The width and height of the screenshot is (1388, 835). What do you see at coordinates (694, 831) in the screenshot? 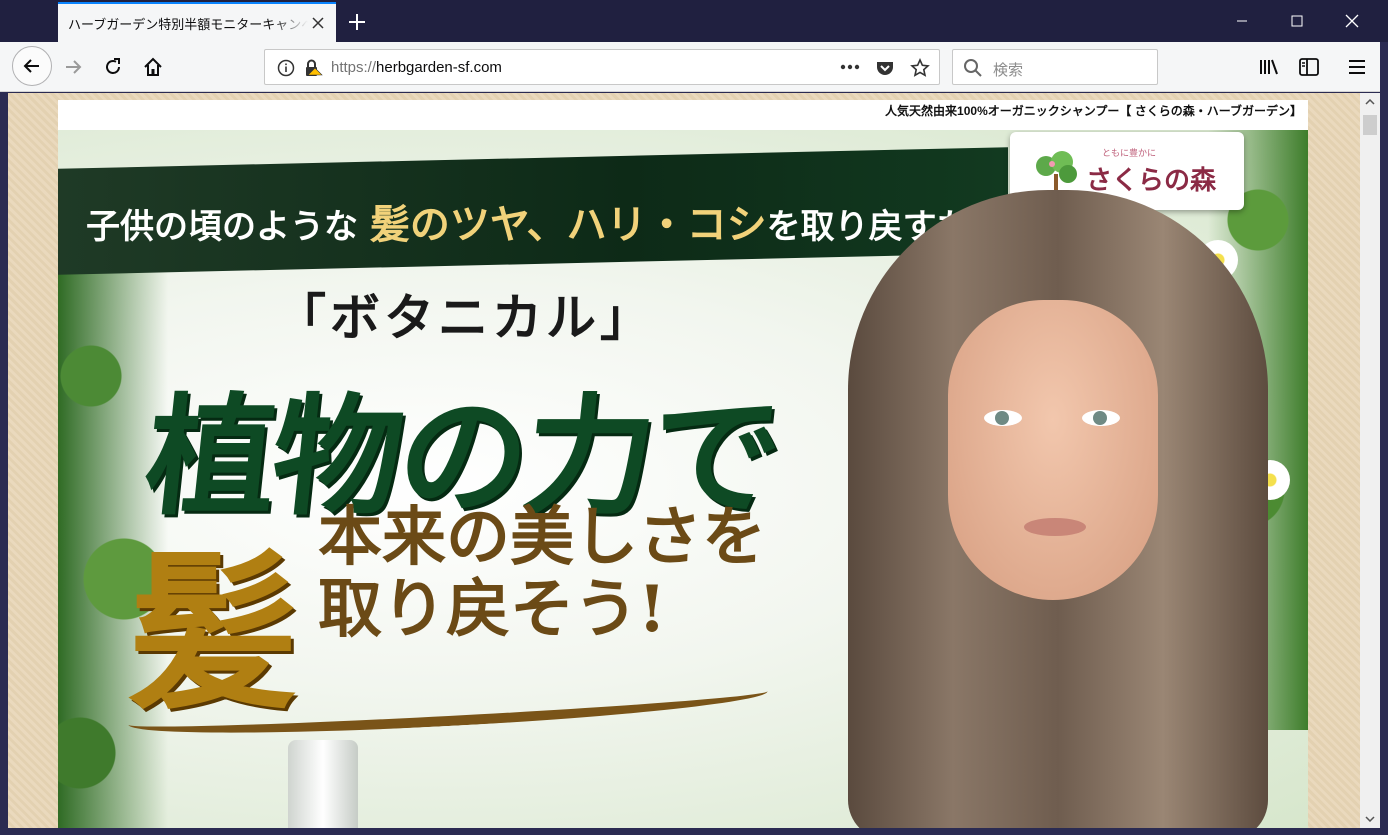
I see `window-frame-bottom` at bounding box center [694, 831].